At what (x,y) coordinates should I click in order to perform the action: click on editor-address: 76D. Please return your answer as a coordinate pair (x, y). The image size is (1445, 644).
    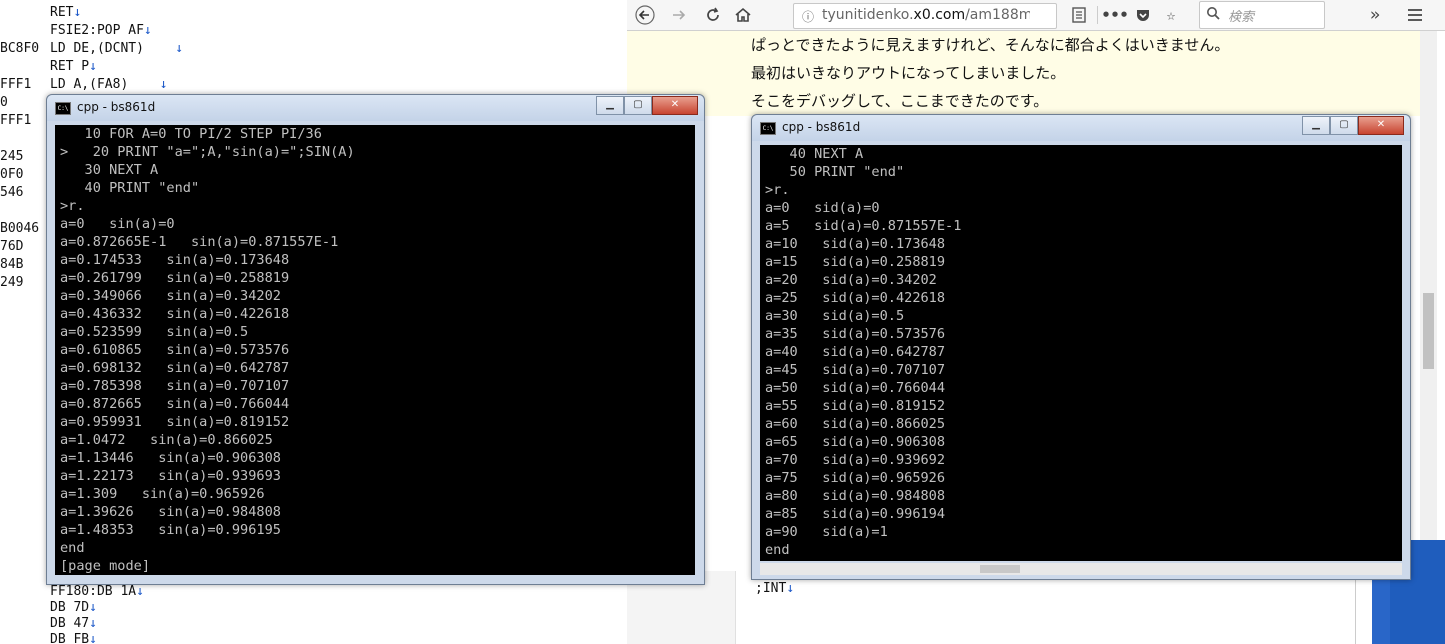
    Looking at the image, I should click on (12, 246).